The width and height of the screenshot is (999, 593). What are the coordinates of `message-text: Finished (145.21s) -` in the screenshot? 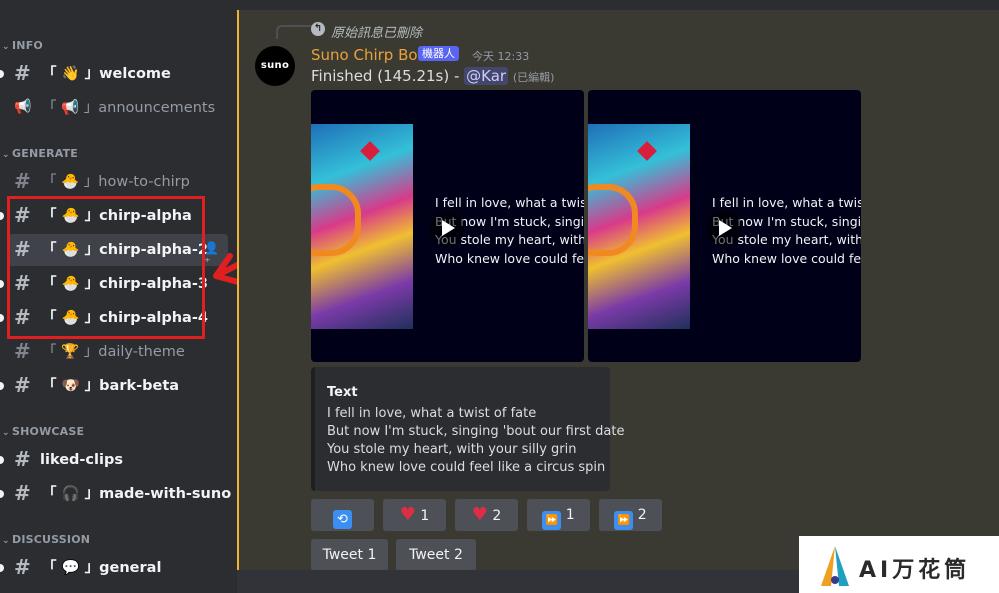 It's located at (388, 76).